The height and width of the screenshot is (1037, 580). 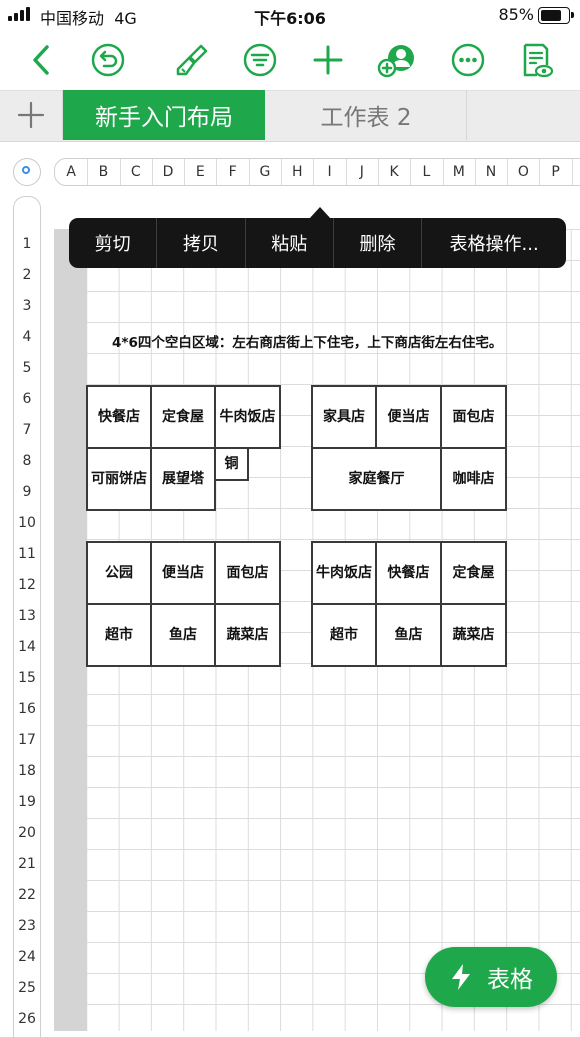 What do you see at coordinates (27, 337) in the screenshot?
I see `row-header-cell: 4` at bounding box center [27, 337].